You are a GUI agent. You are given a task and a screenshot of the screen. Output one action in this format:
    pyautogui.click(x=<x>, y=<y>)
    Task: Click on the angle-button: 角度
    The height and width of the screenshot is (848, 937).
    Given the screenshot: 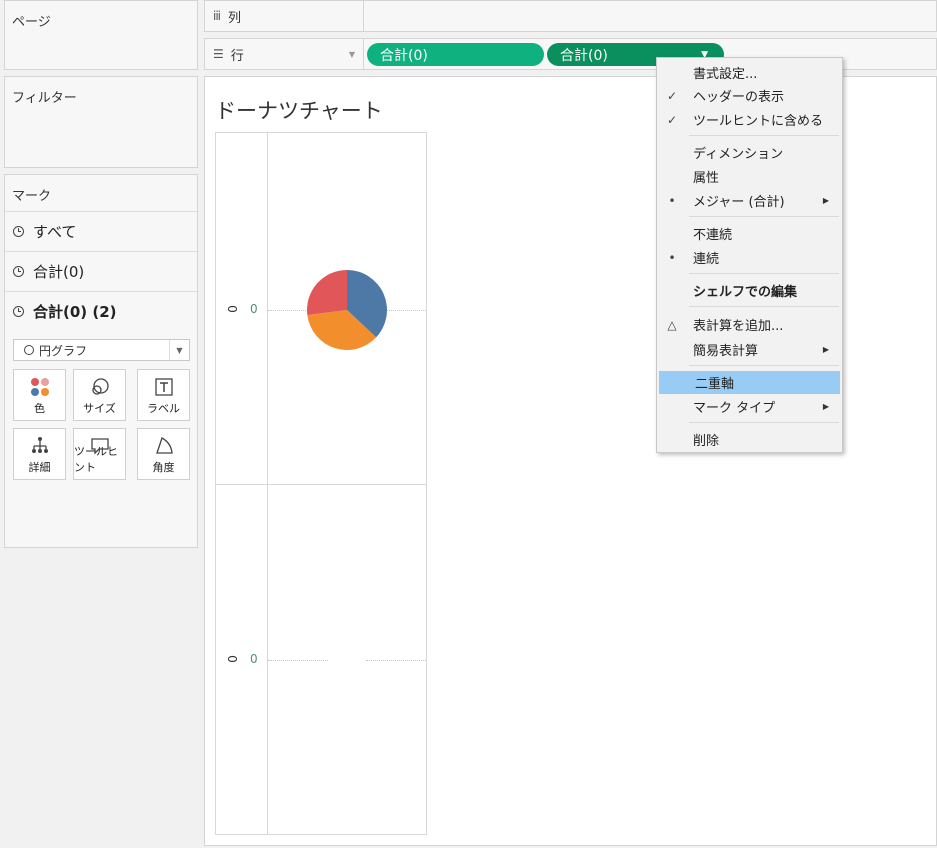 What is the action you would take?
    pyautogui.click(x=163, y=454)
    